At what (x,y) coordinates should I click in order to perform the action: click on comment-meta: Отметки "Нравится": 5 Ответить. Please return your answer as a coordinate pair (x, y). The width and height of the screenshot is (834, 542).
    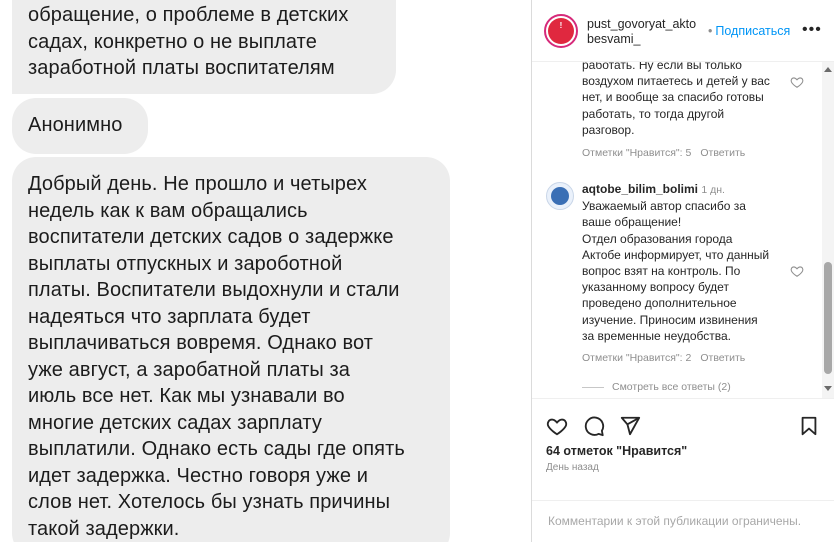
    Looking at the image, I should click on (668, 153).